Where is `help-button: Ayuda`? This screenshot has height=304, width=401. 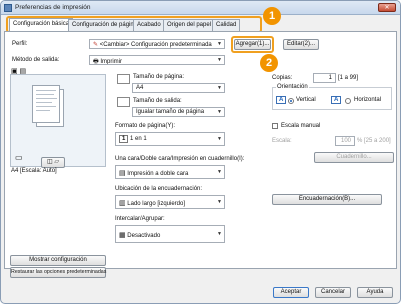 help-button: Ayuda is located at coordinates (375, 292).